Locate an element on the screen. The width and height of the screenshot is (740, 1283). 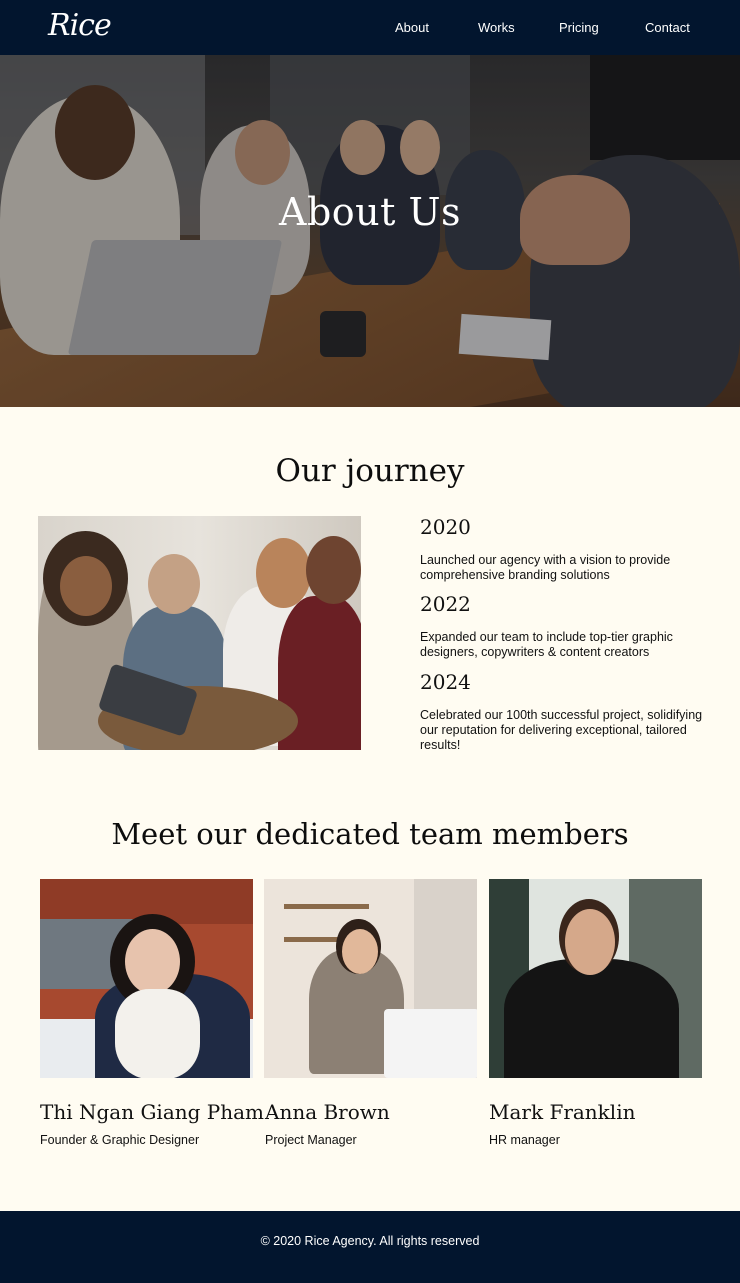
team-member-name: Thi Ngan Giang Pham is located at coordinates (152, 1112).